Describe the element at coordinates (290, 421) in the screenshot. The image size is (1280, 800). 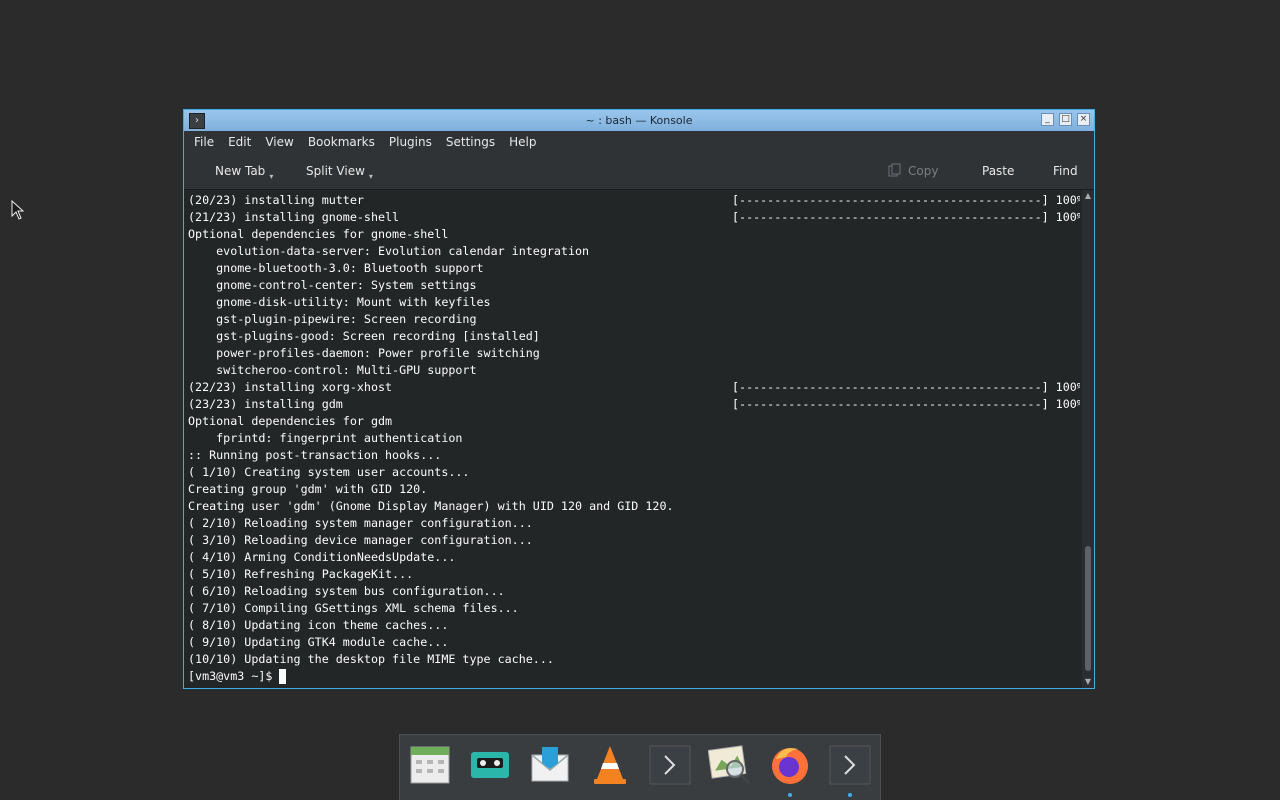
I see `terminal-line: Optional dependencies for gdm` at that location.